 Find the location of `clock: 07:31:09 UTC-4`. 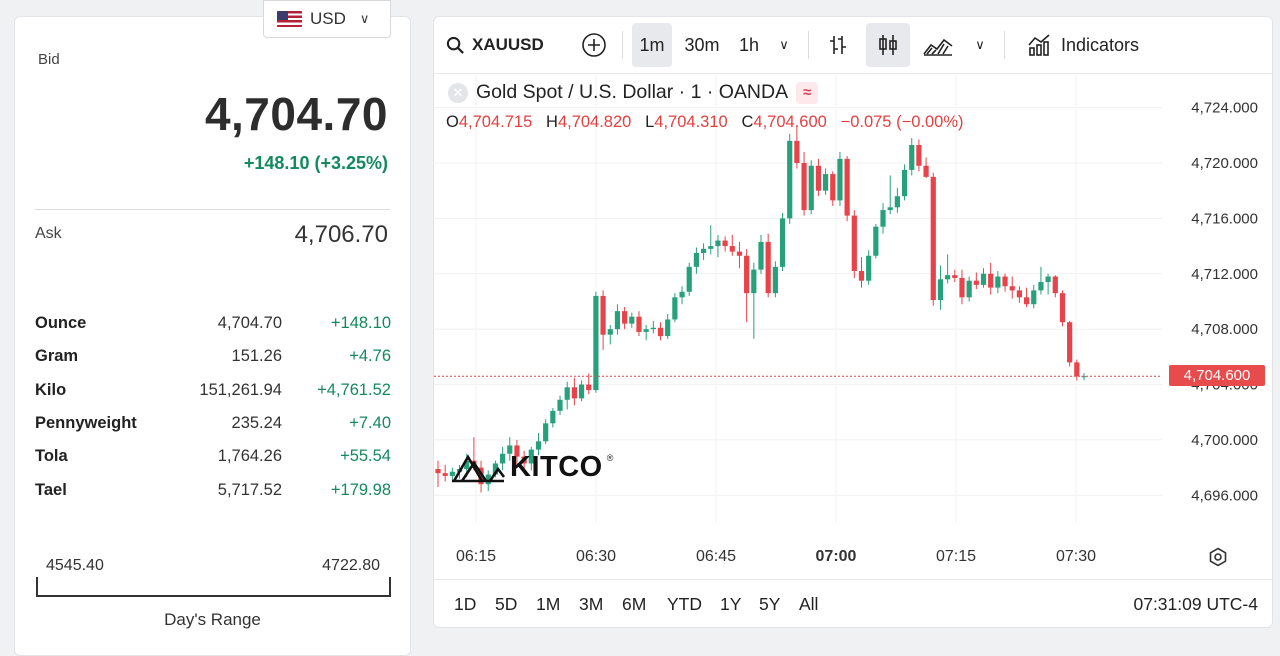

clock: 07:31:09 UTC-4 is located at coordinates (1195, 604).